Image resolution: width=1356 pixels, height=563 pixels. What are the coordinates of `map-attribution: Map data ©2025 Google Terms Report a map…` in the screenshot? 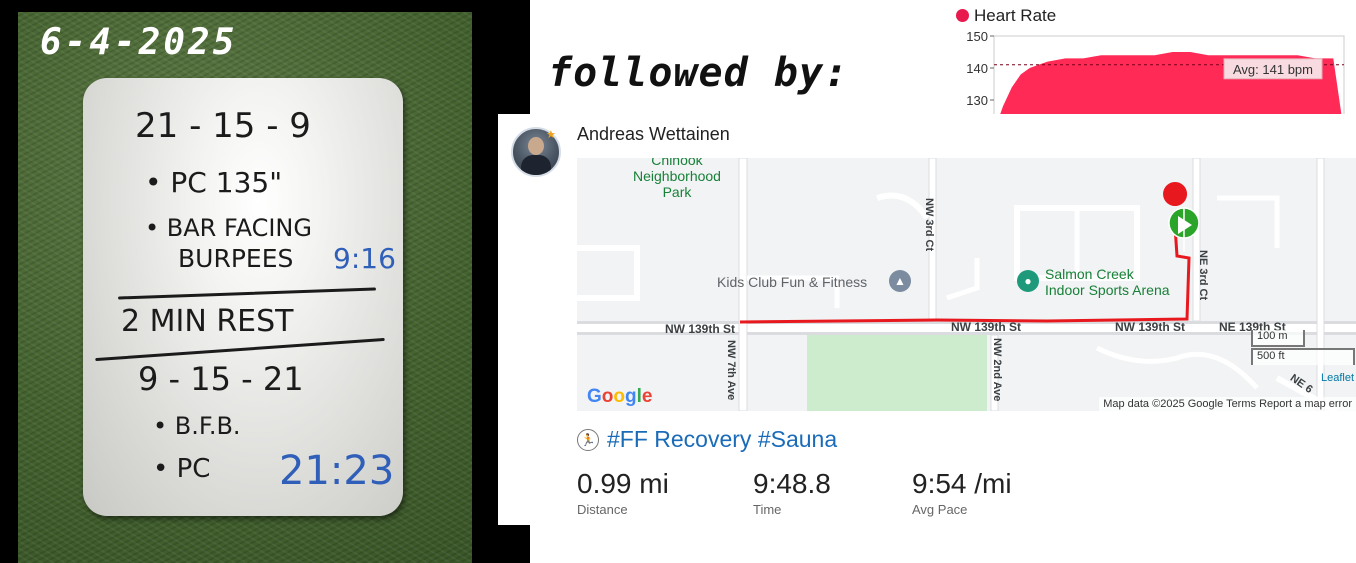 It's located at (1227, 404).